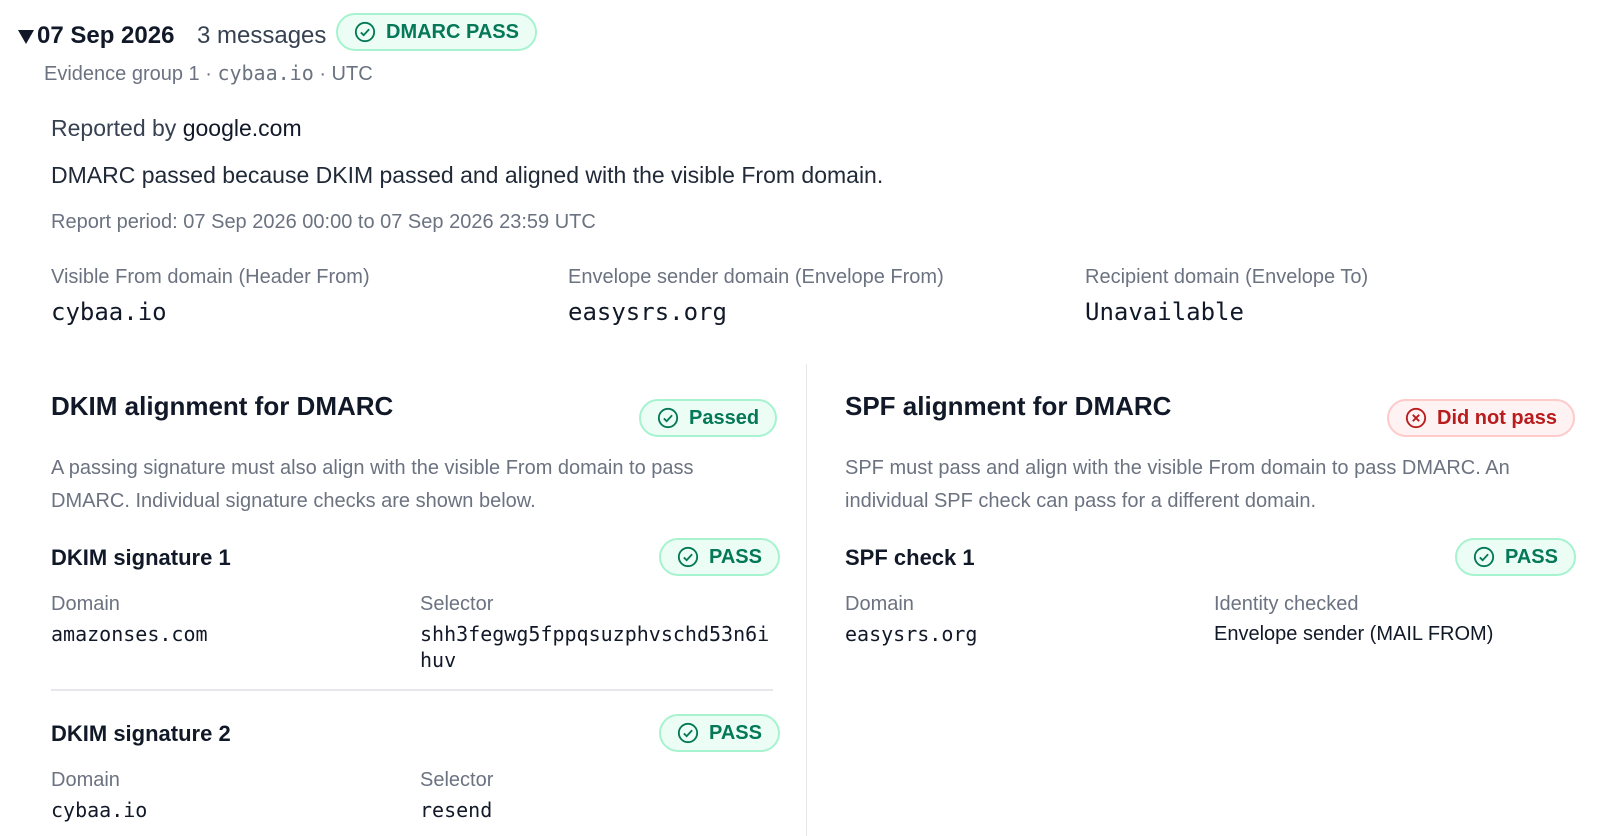  What do you see at coordinates (452, 31) in the screenshot?
I see `dmarc-status-label: DMARC PASS` at bounding box center [452, 31].